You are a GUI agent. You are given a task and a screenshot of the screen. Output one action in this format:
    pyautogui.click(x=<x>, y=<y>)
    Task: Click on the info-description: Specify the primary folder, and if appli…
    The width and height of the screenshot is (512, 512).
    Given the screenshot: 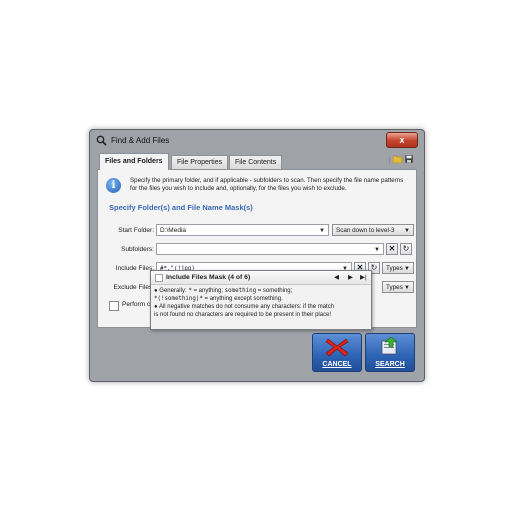 What is the action you would take?
    pyautogui.click(x=267, y=184)
    